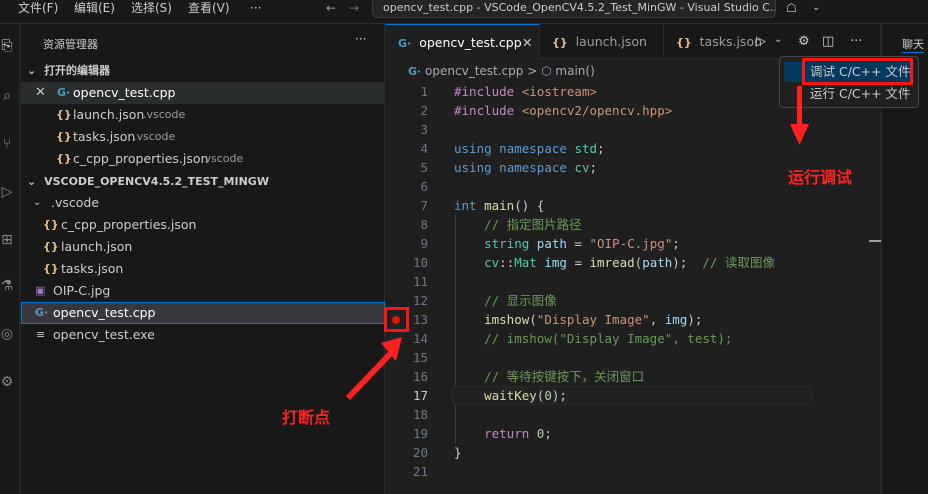 The width and height of the screenshot is (928, 494). What do you see at coordinates (820, 177) in the screenshot?
I see `run-debug-annotation: 运行调试` at bounding box center [820, 177].